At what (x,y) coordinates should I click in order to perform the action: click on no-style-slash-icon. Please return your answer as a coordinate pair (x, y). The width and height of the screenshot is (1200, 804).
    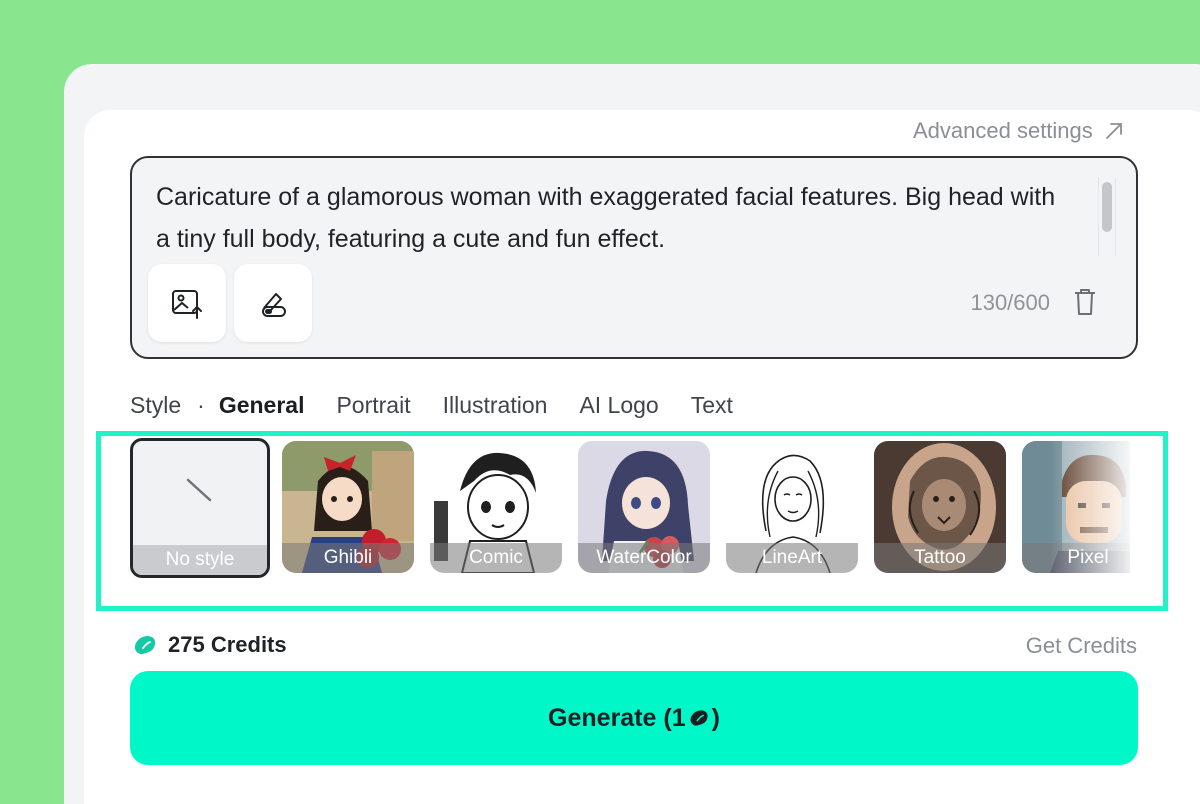
    Looking at the image, I should click on (199, 490).